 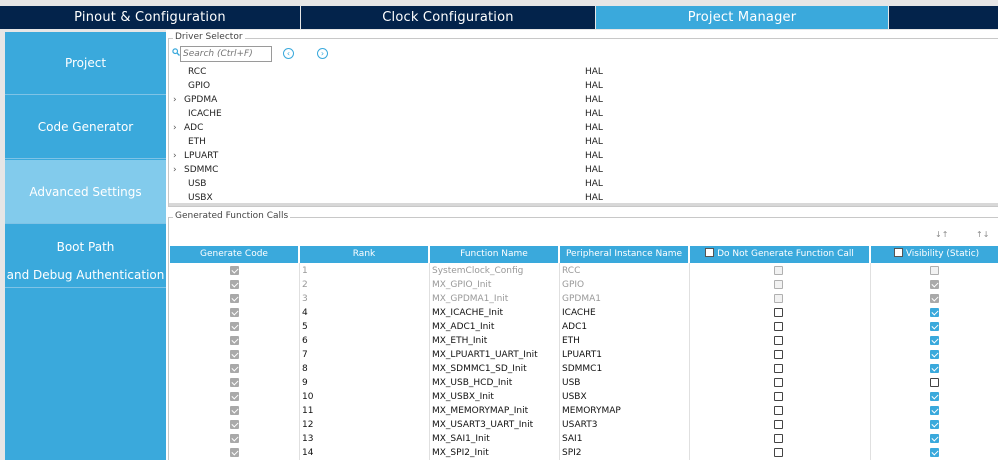 I want to click on column-header-peripheral-instance: Peripheral Instance Name, so click(x=624, y=254).